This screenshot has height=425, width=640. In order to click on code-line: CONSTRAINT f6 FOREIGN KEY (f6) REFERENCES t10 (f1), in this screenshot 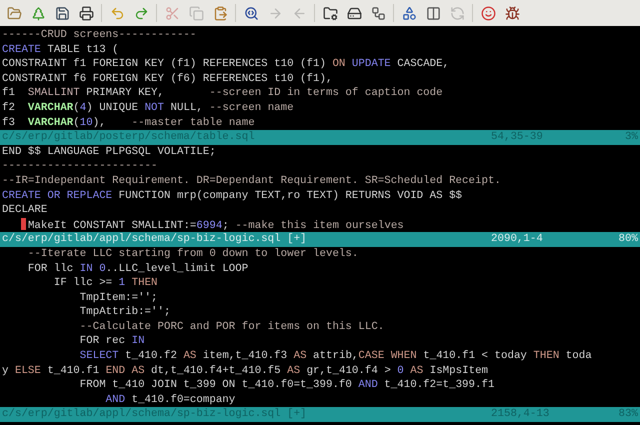, I will do `click(167, 79)`.